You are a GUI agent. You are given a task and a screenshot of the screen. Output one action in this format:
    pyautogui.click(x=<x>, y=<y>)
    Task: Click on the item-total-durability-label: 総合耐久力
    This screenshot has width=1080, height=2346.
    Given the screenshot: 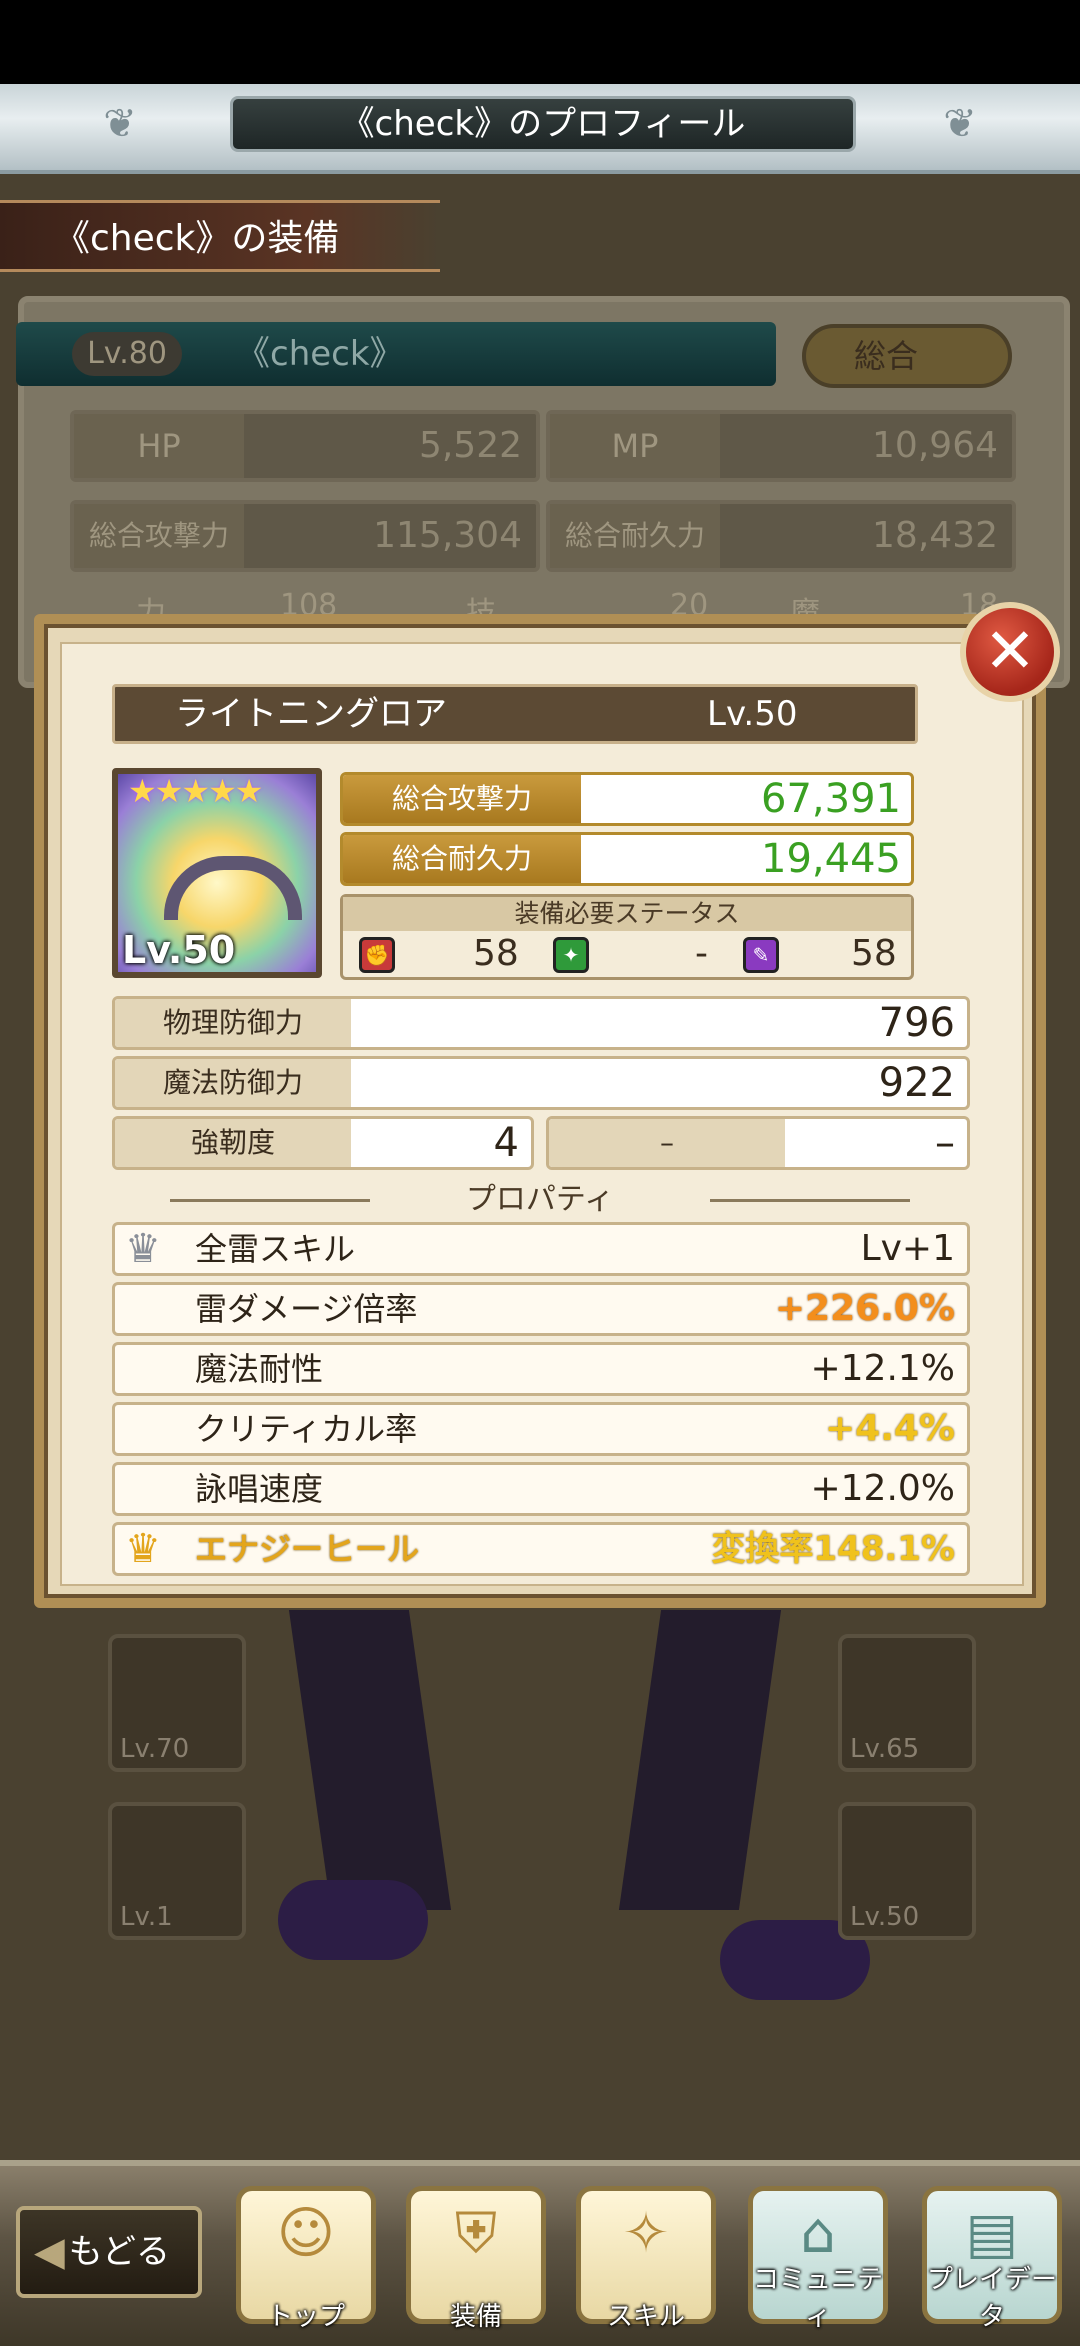 What is the action you would take?
    pyautogui.click(x=462, y=859)
    